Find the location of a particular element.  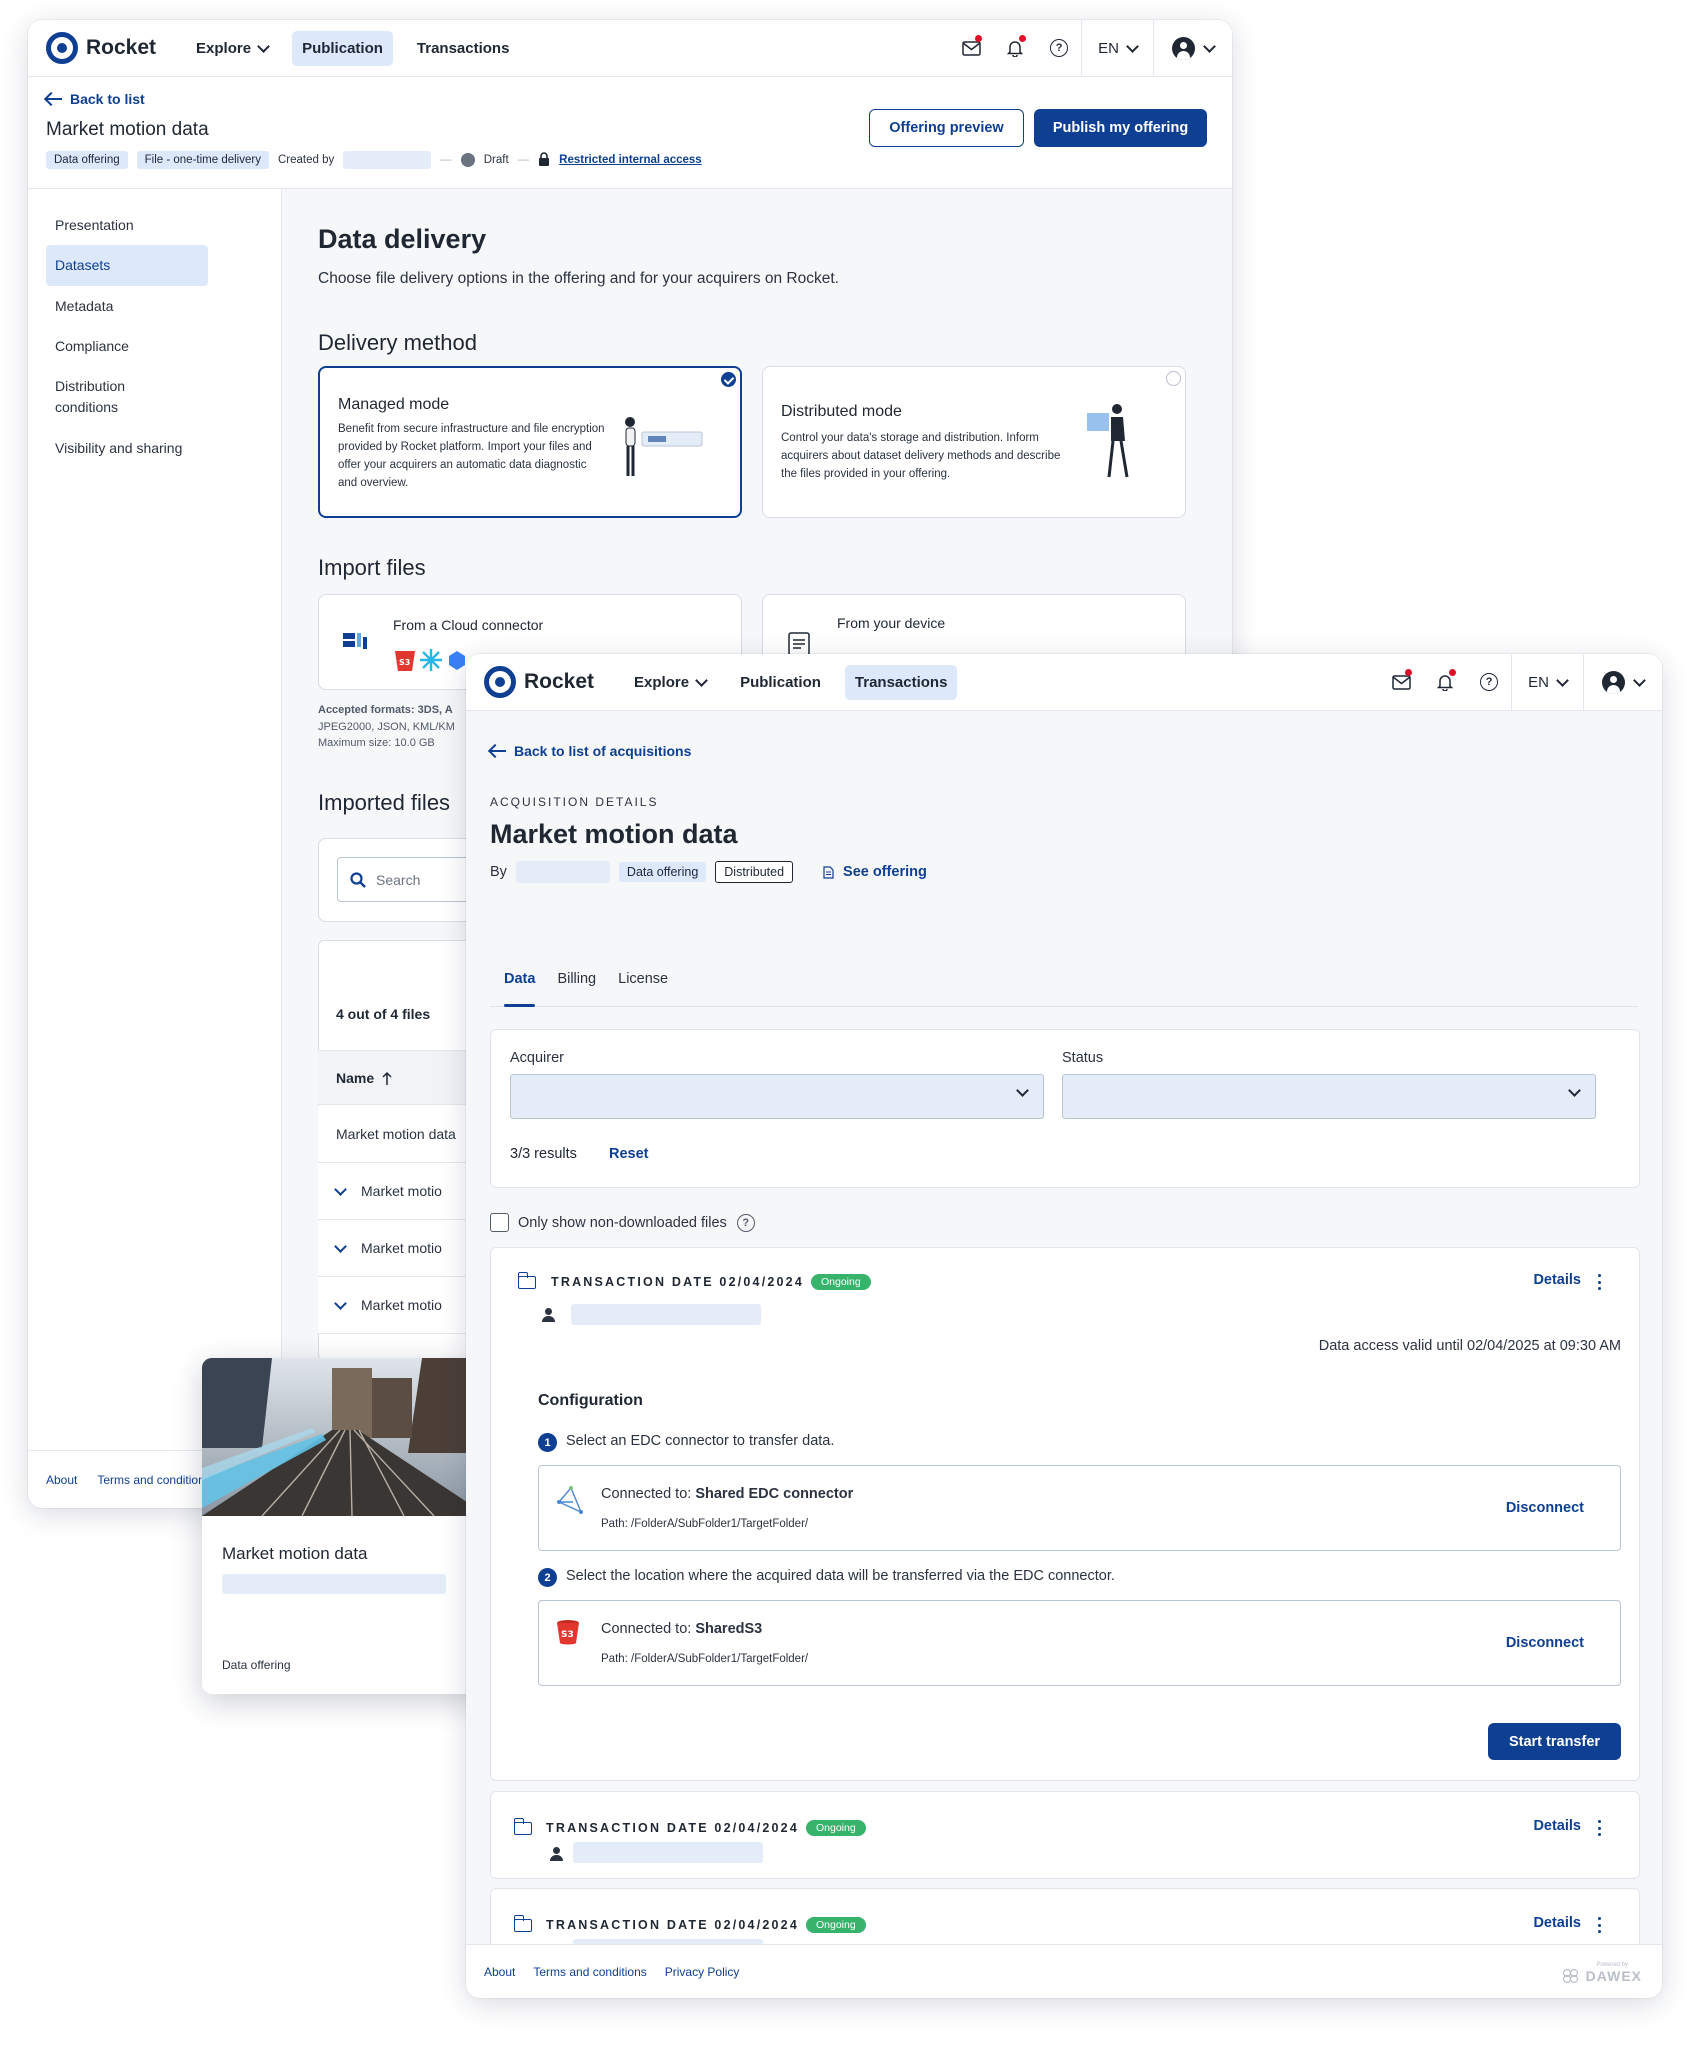

access-link: Restricted internal access is located at coordinates (630, 160).